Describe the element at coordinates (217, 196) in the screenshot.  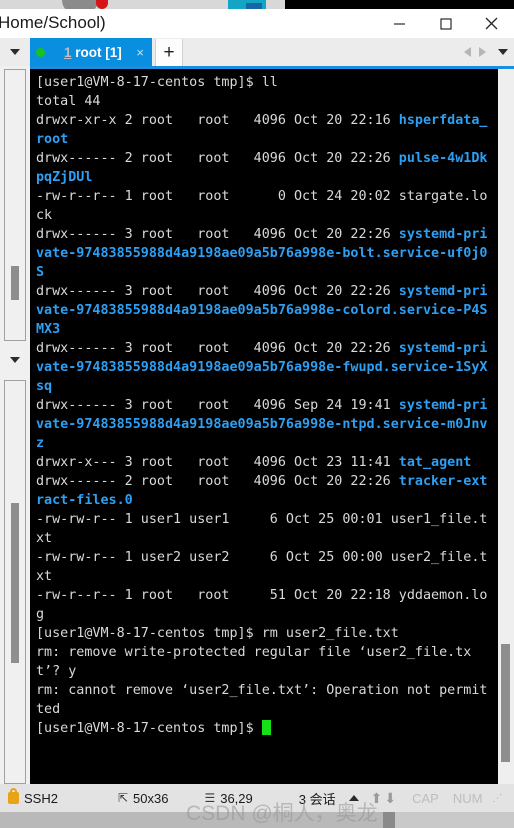
I see `terminal-file-meta: -rw-r--r-- 1 root root 0 Oct 24 20:02` at that location.